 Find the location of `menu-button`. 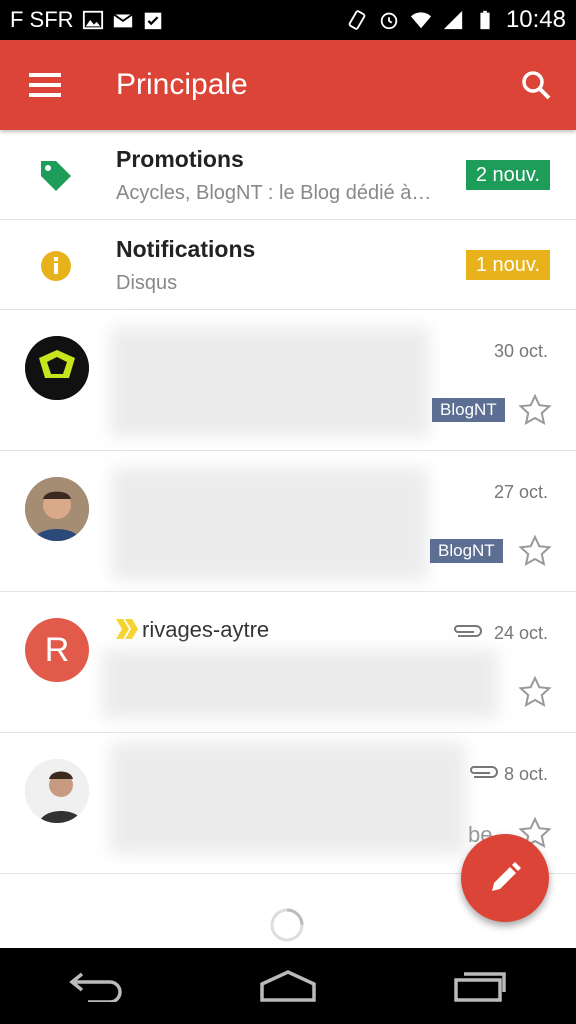

menu-button is located at coordinates (45, 85).